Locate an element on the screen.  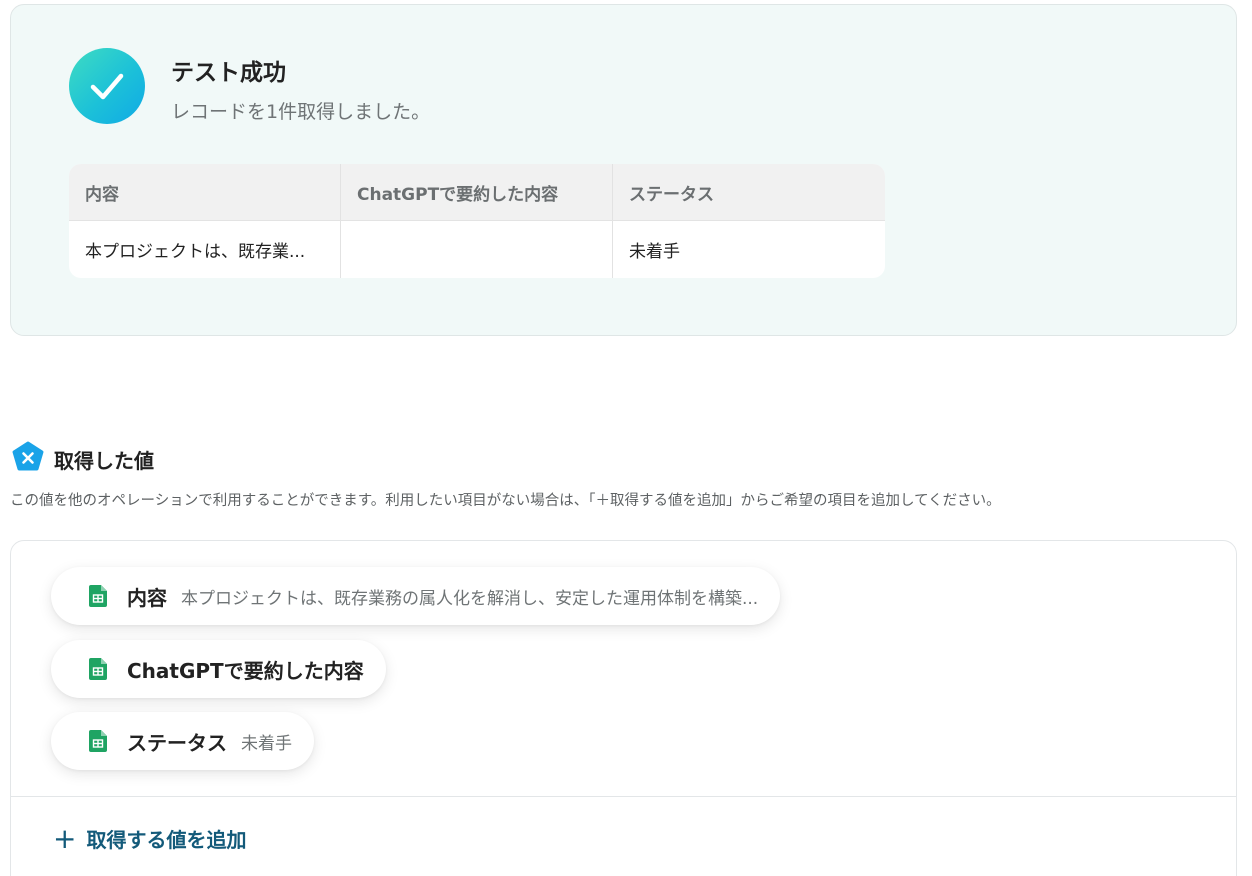
table-row: 本プロジェクトは、既存業... 未着手 is located at coordinates (477, 249).